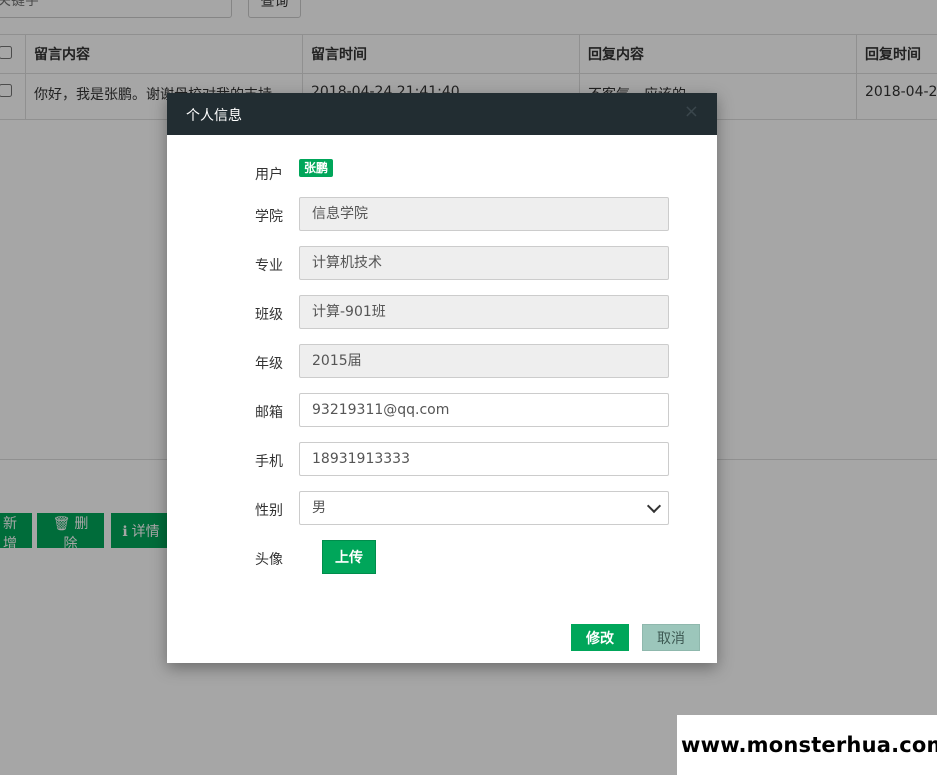 The width and height of the screenshot is (937, 775). I want to click on watermark-text: www.monsterhua.com, so click(809, 745).